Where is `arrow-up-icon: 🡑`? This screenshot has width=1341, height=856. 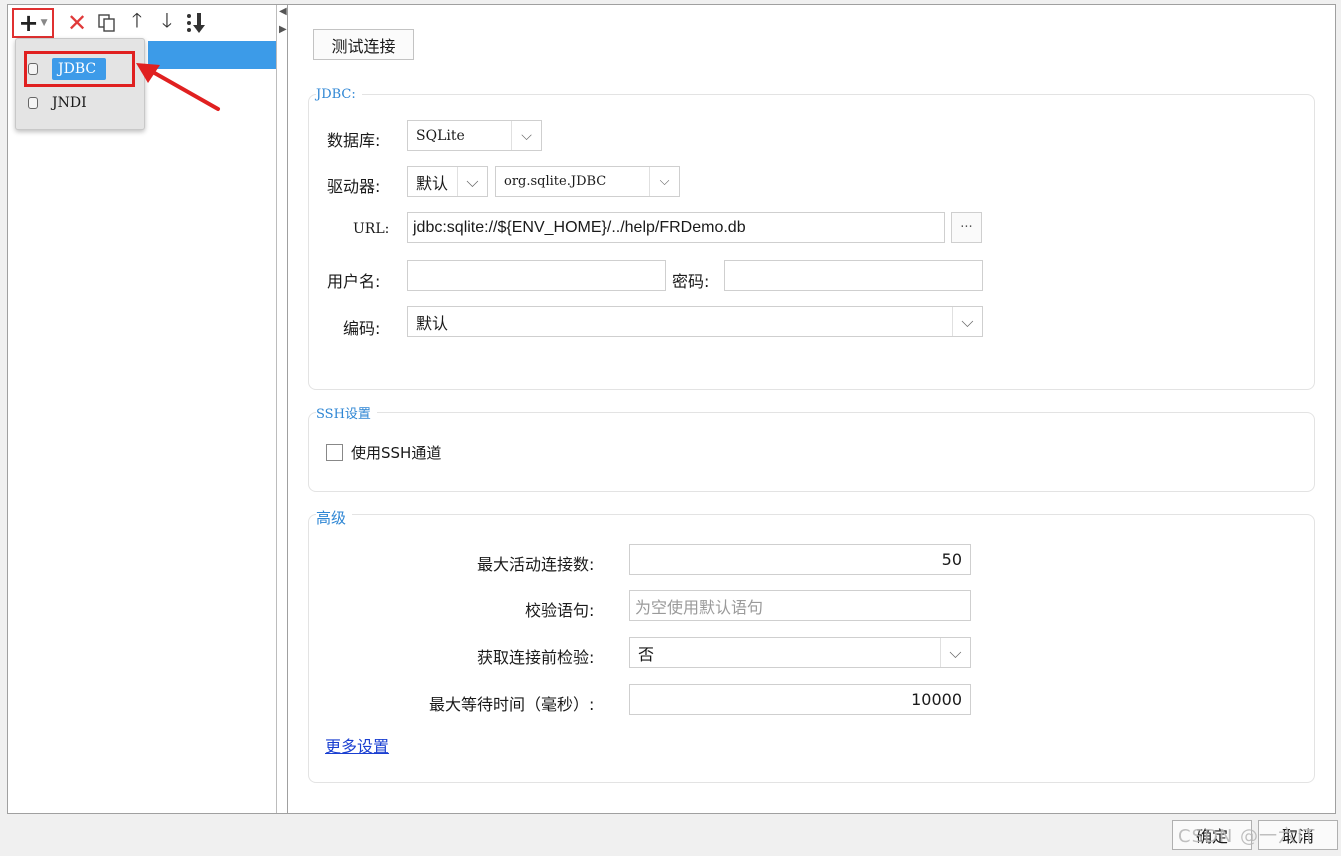 arrow-up-icon: 🡑 is located at coordinates (137, 19).